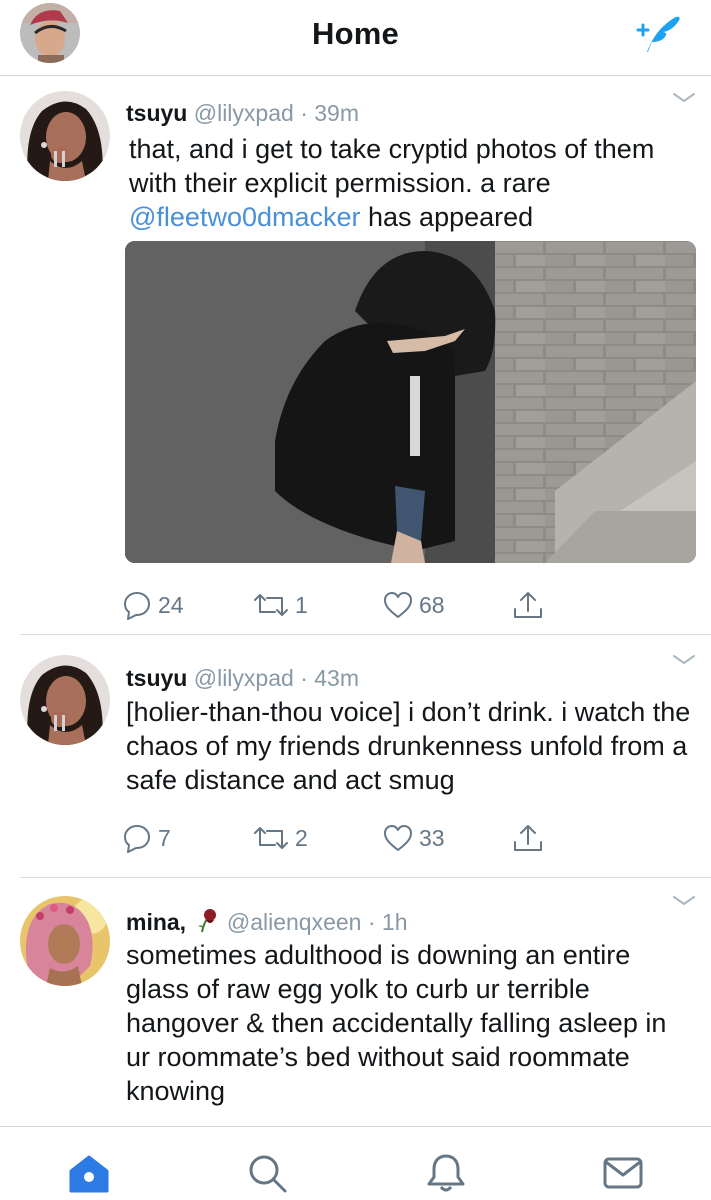  I want to click on retweet-count: 2, so click(301, 837).